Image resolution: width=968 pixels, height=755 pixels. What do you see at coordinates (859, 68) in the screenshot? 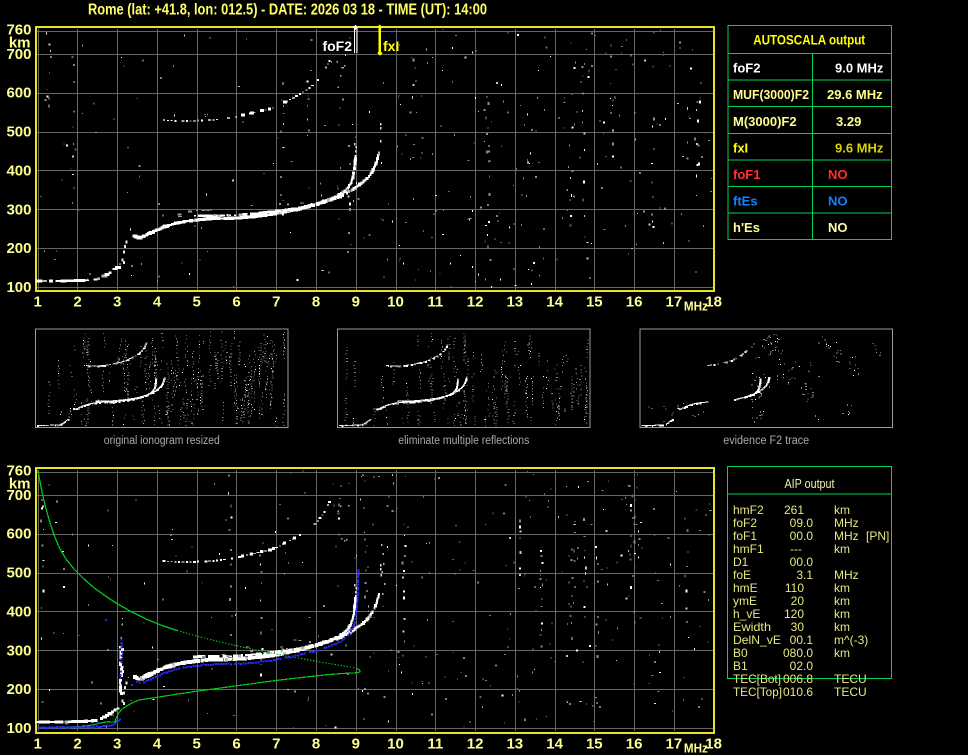
I see `svg-text: 9.0 MHz` at bounding box center [859, 68].